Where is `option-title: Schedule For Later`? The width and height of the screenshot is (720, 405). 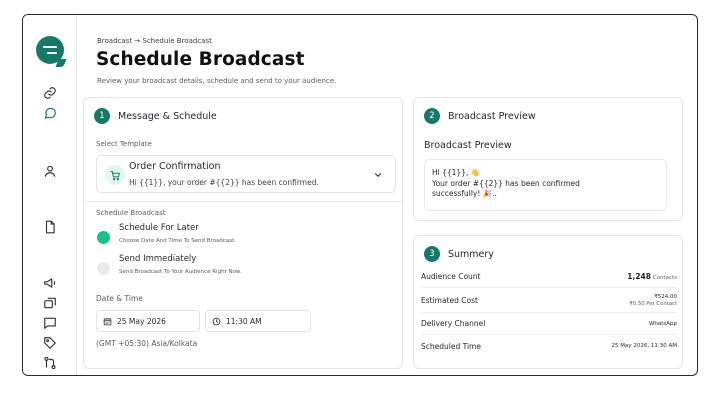
option-title: Schedule For Later is located at coordinates (159, 228).